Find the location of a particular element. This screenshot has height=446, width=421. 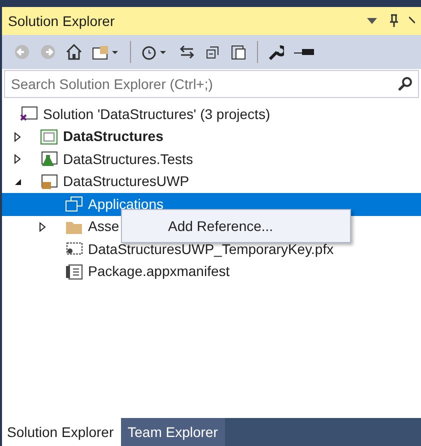

history-icon is located at coordinates (155, 52).